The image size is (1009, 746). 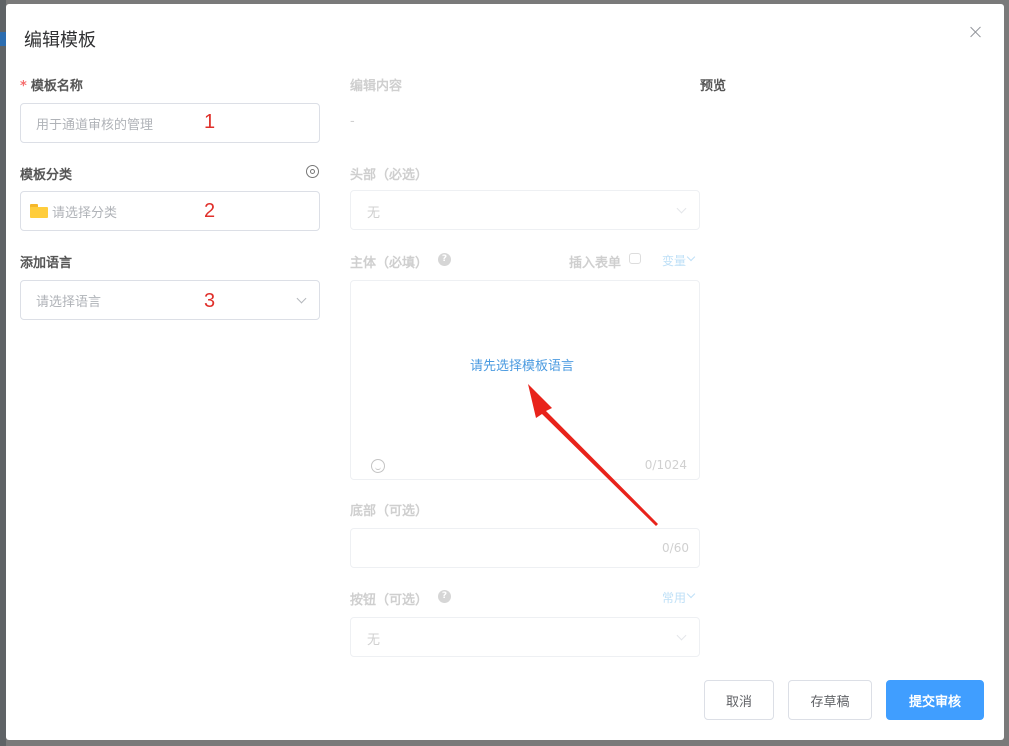 What do you see at coordinates (713, 86) in the screenshot?
I see `preview-title: 预览` at bounding box center [713, 86].